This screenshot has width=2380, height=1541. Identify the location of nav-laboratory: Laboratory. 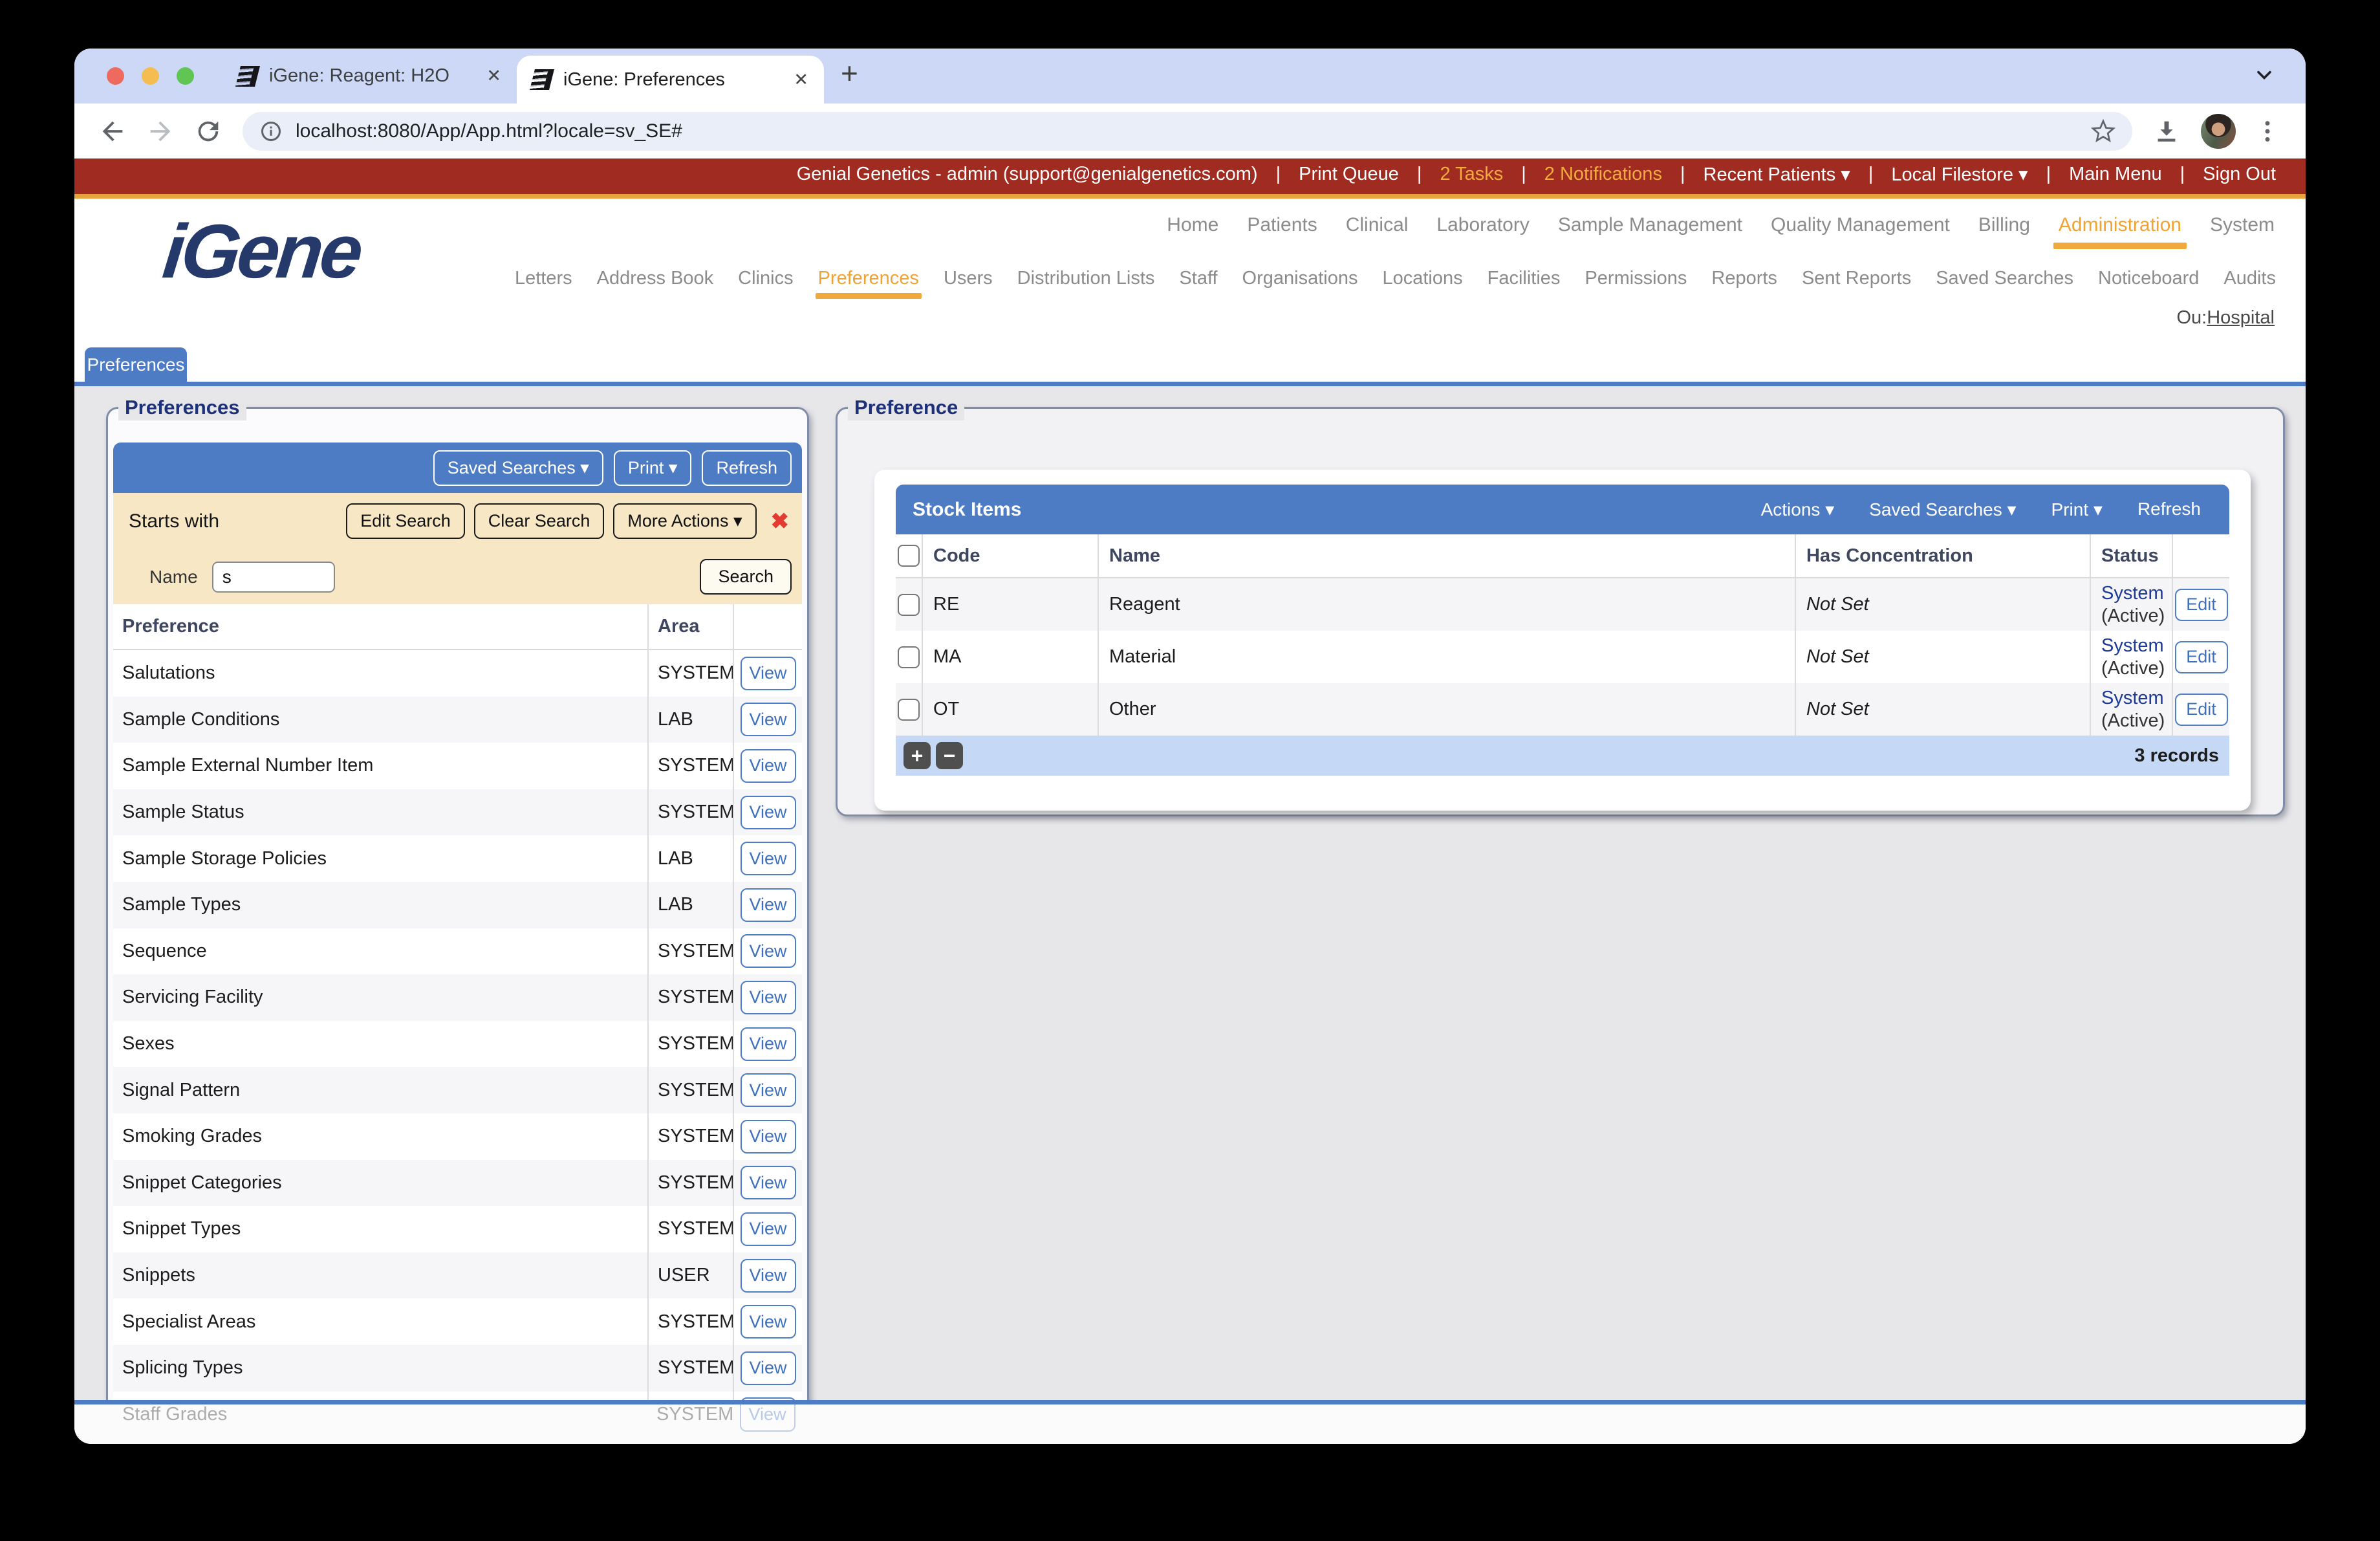
(1482, 225).